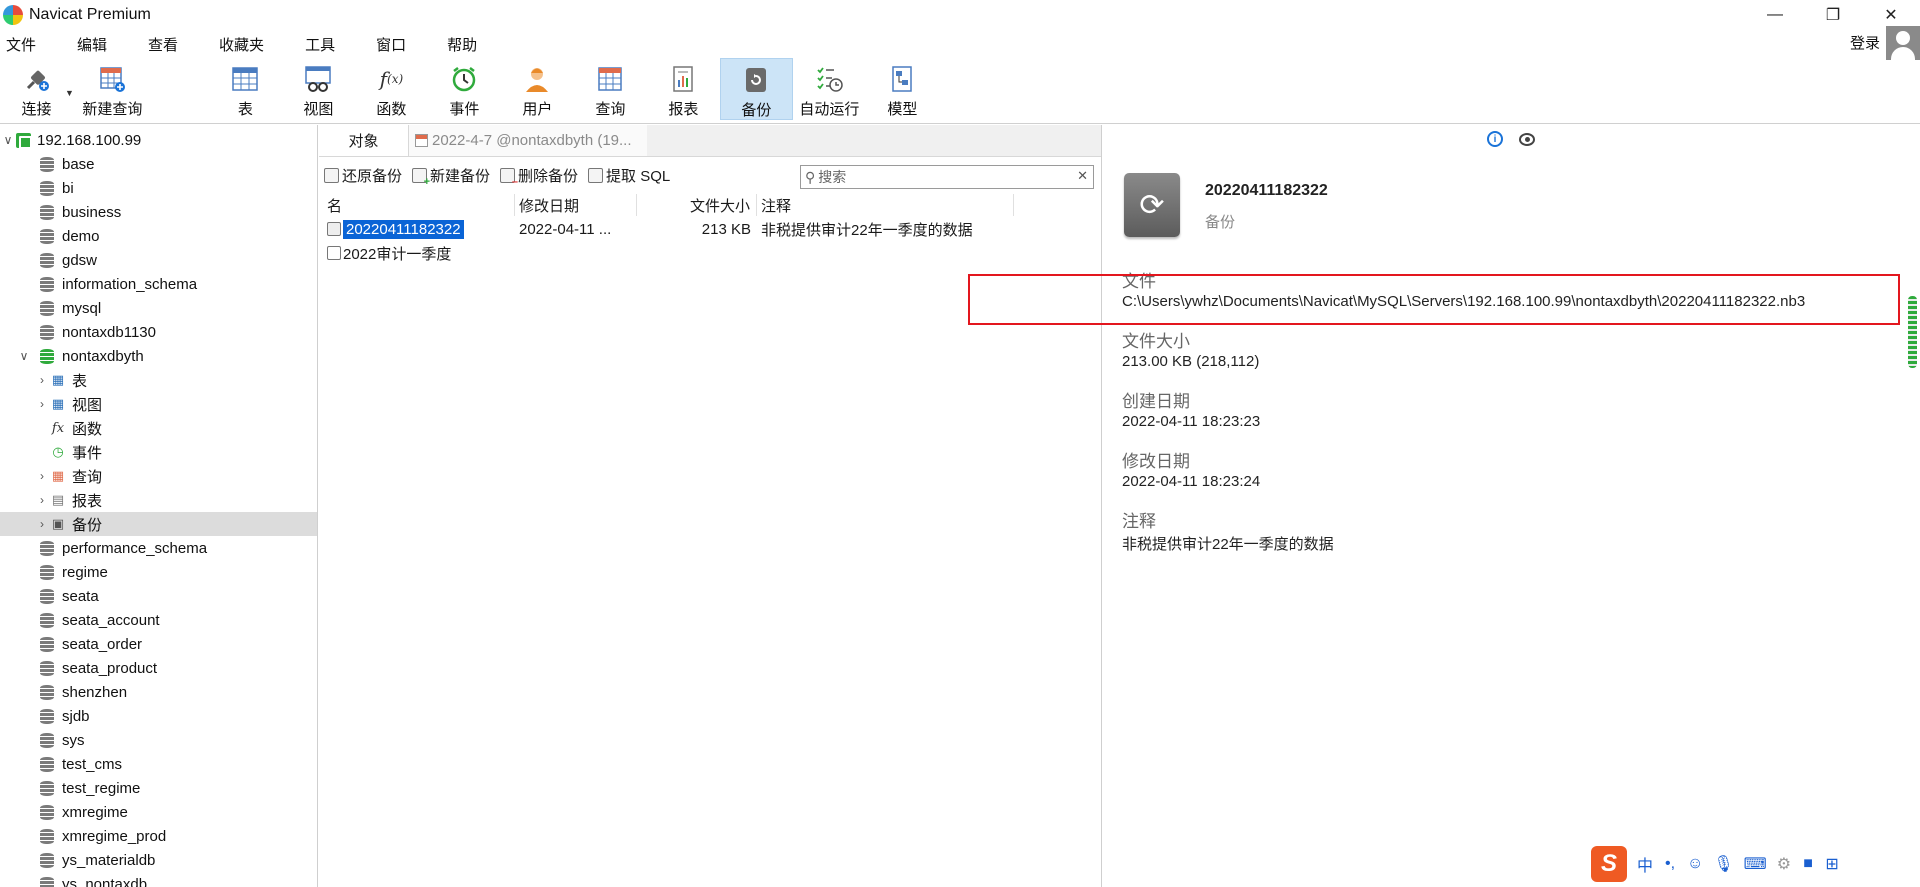  I want to click on toolbox-icon: ⚙, so click(1784, 864).